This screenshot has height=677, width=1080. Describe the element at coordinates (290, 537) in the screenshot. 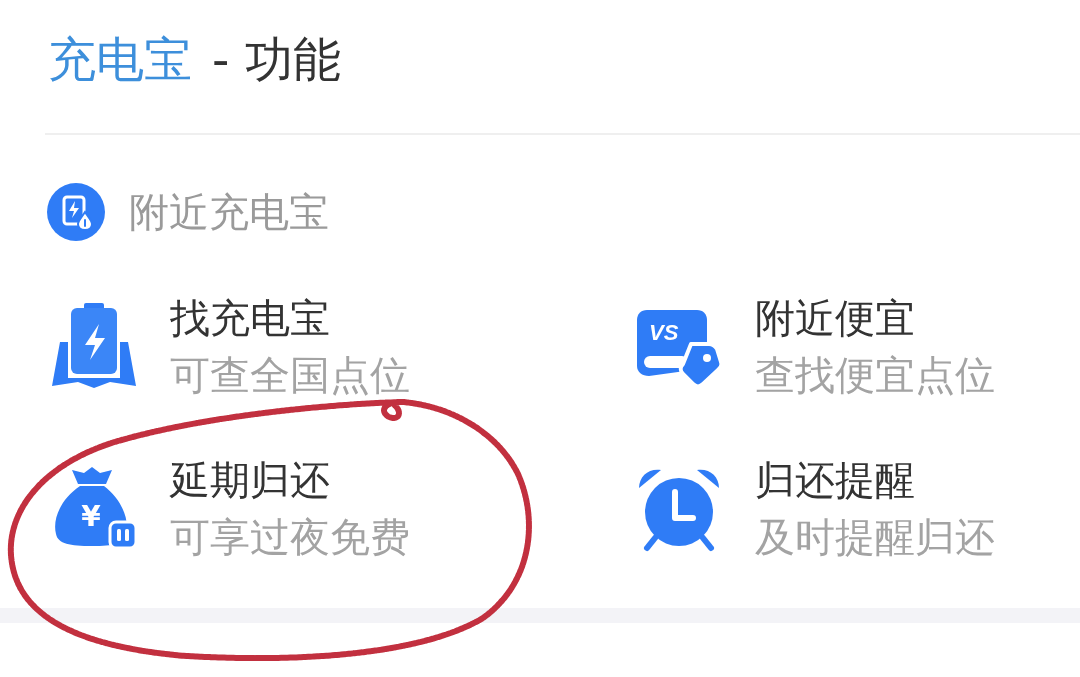

I see `feature-subtitle: 可享过夜免费` at that location.